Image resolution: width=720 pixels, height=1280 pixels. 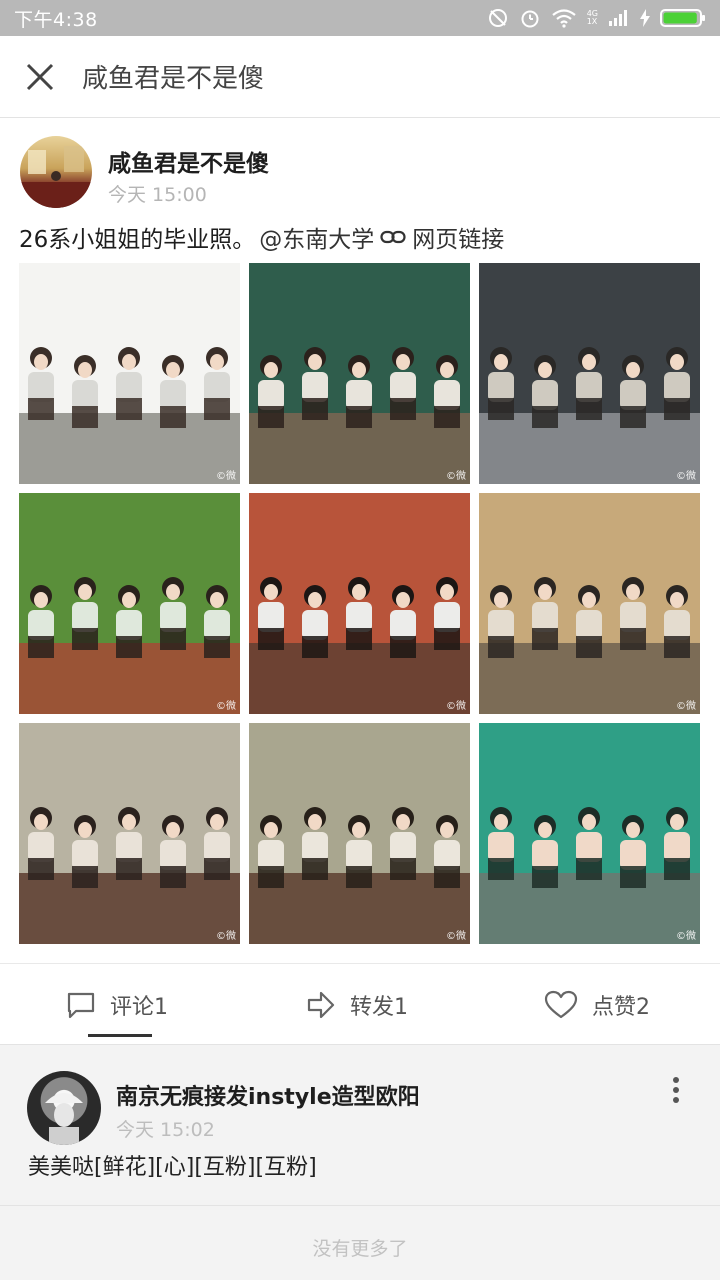 I want to click on active-tab-indicator, so click(x=120, y=1035).